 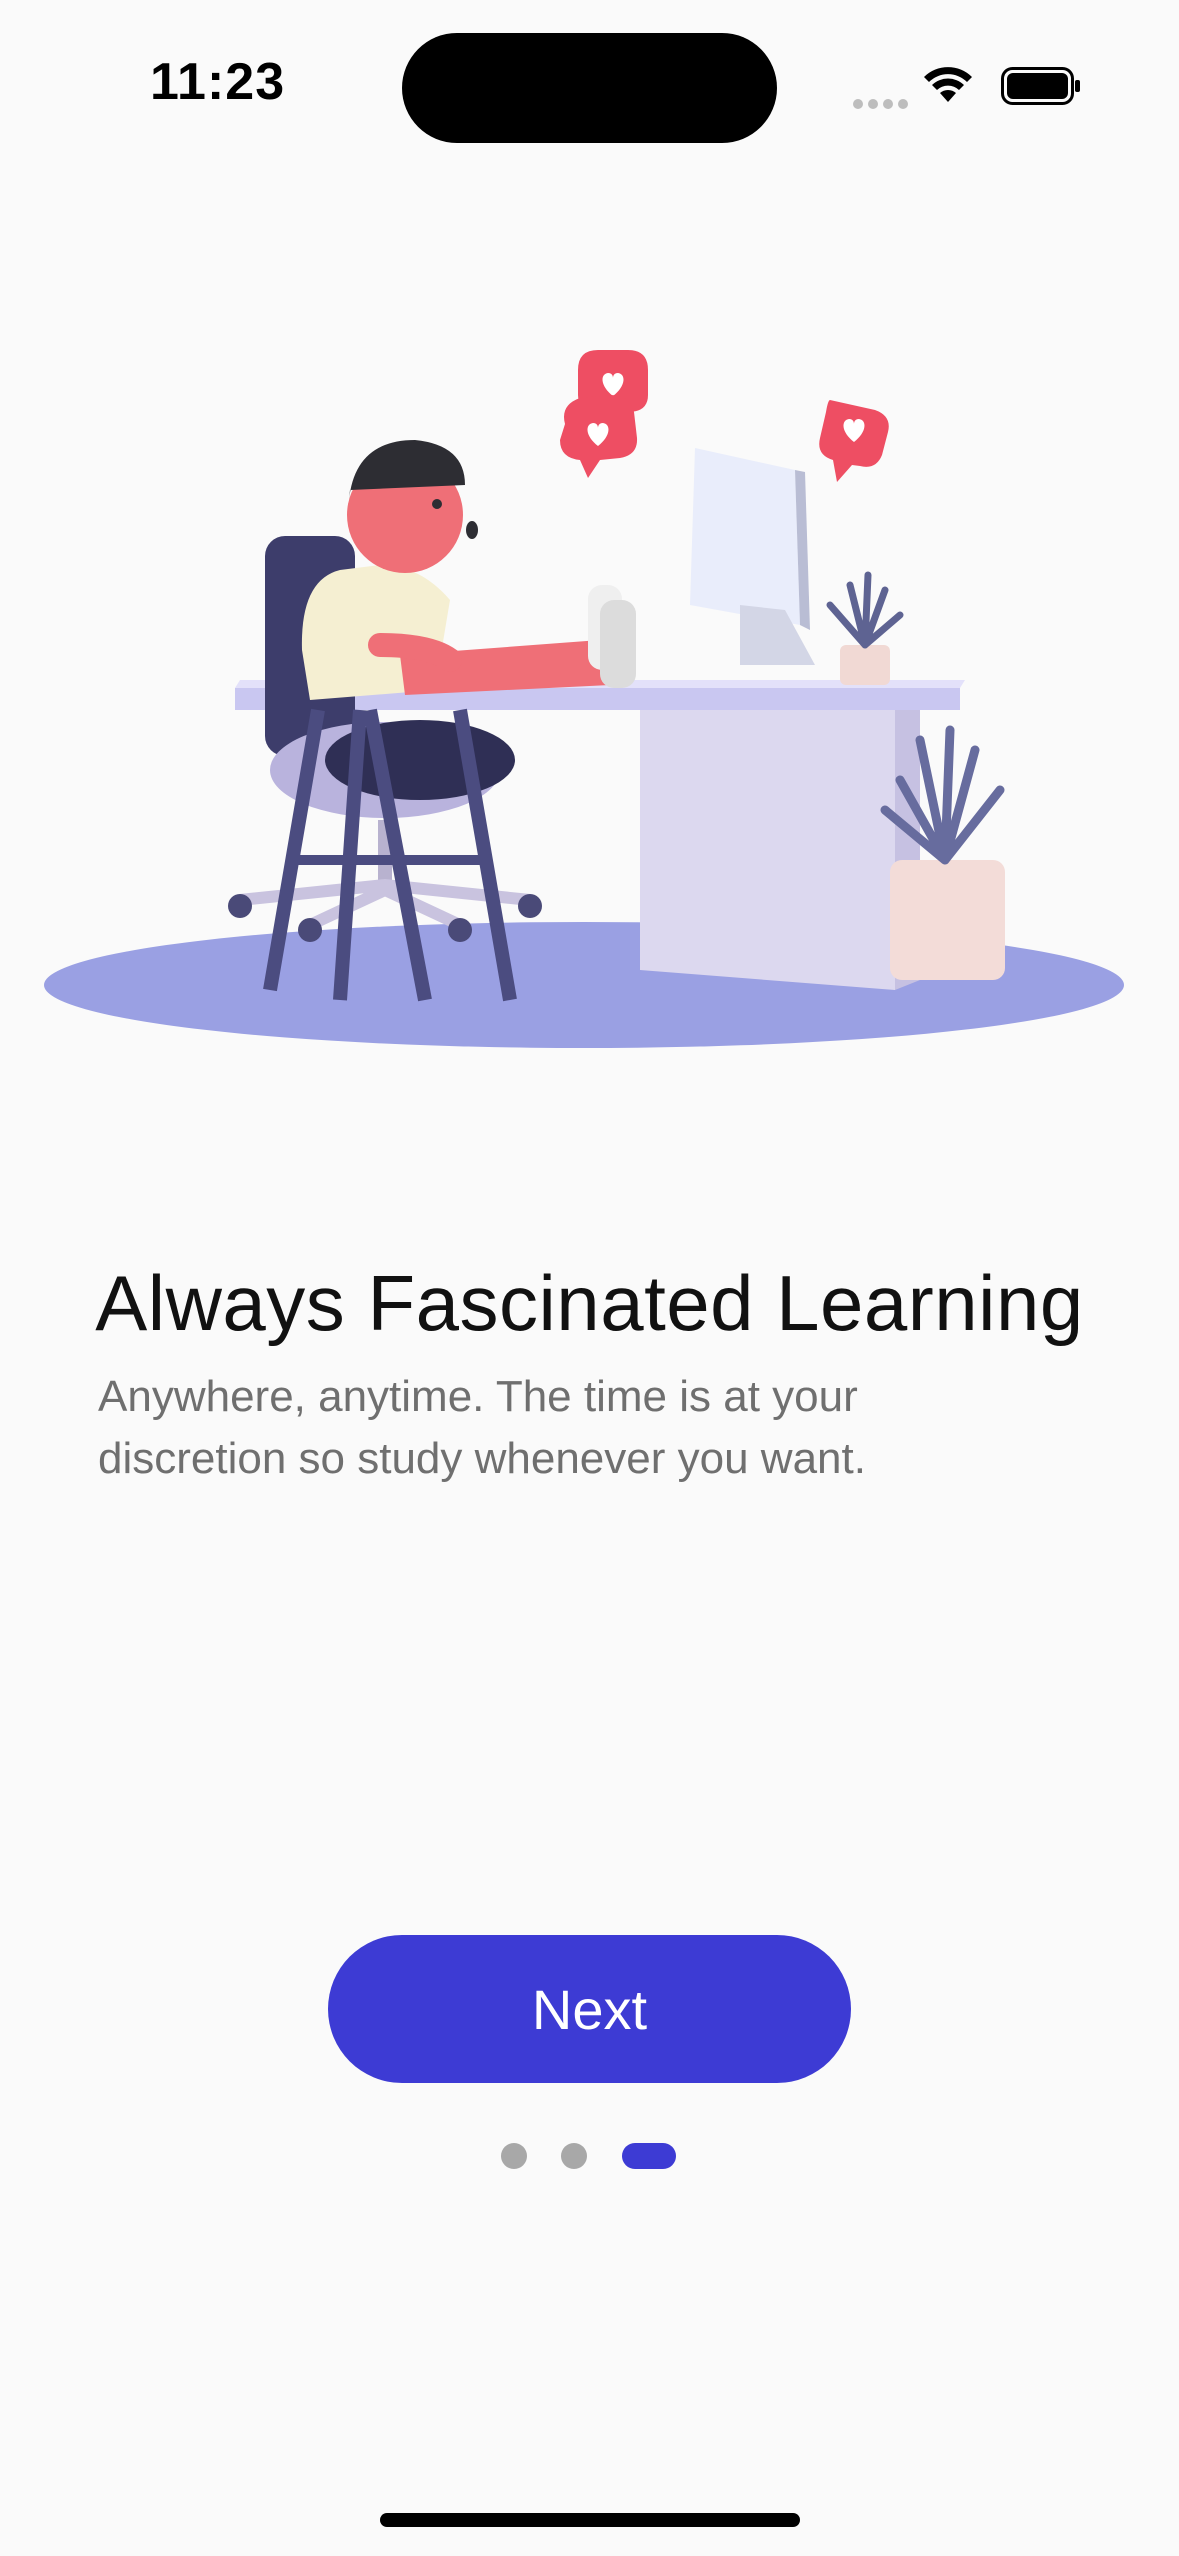 I want to click on wifi-icon, so click(x=948, y=84).